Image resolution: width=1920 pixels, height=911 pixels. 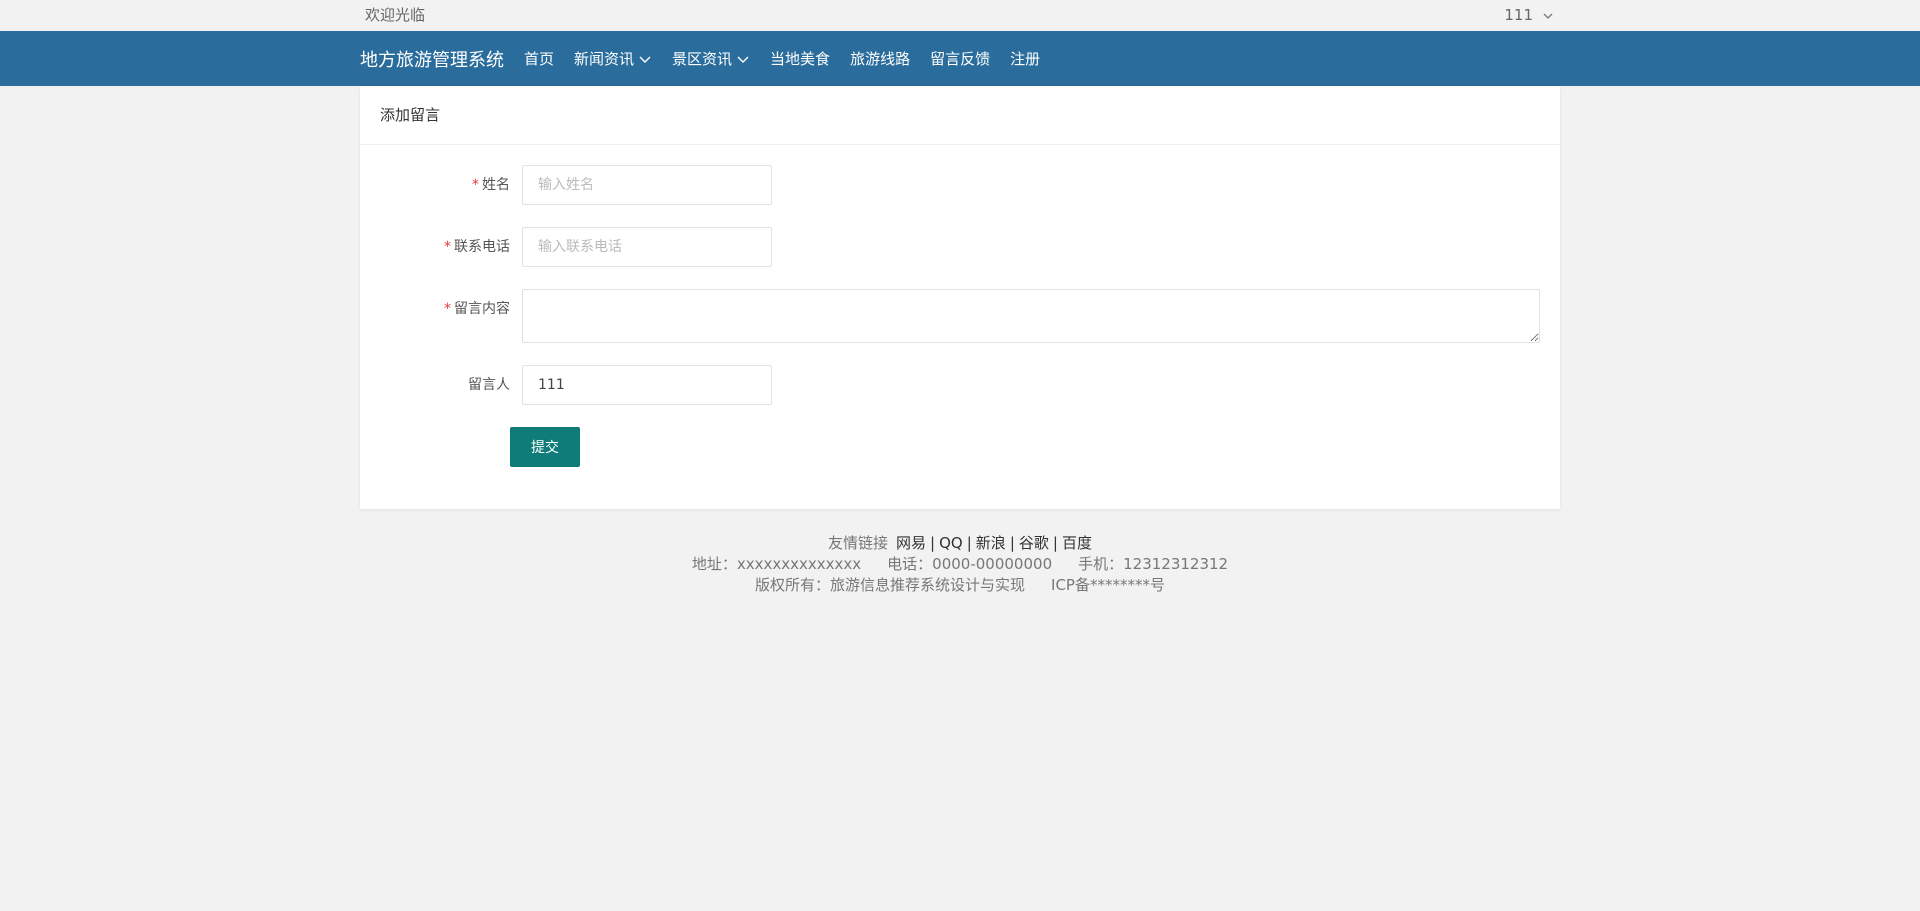 I want to click on form-row-submit: 提交, so click(x=960, y=447).